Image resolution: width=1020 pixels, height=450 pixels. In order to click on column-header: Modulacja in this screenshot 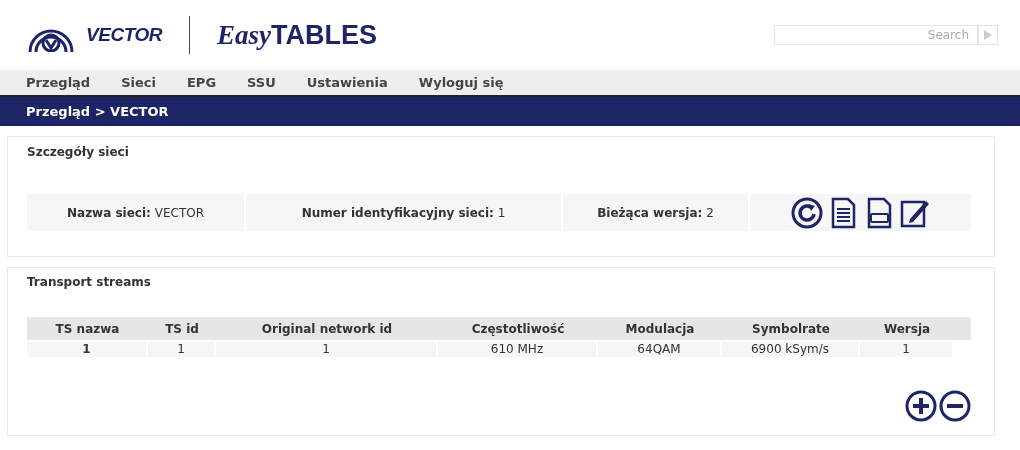, I will do `click(660, 329)`.